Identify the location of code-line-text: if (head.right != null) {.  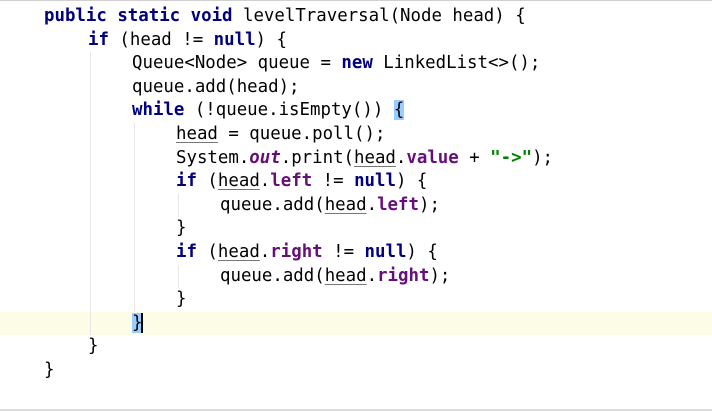
(307, 253).